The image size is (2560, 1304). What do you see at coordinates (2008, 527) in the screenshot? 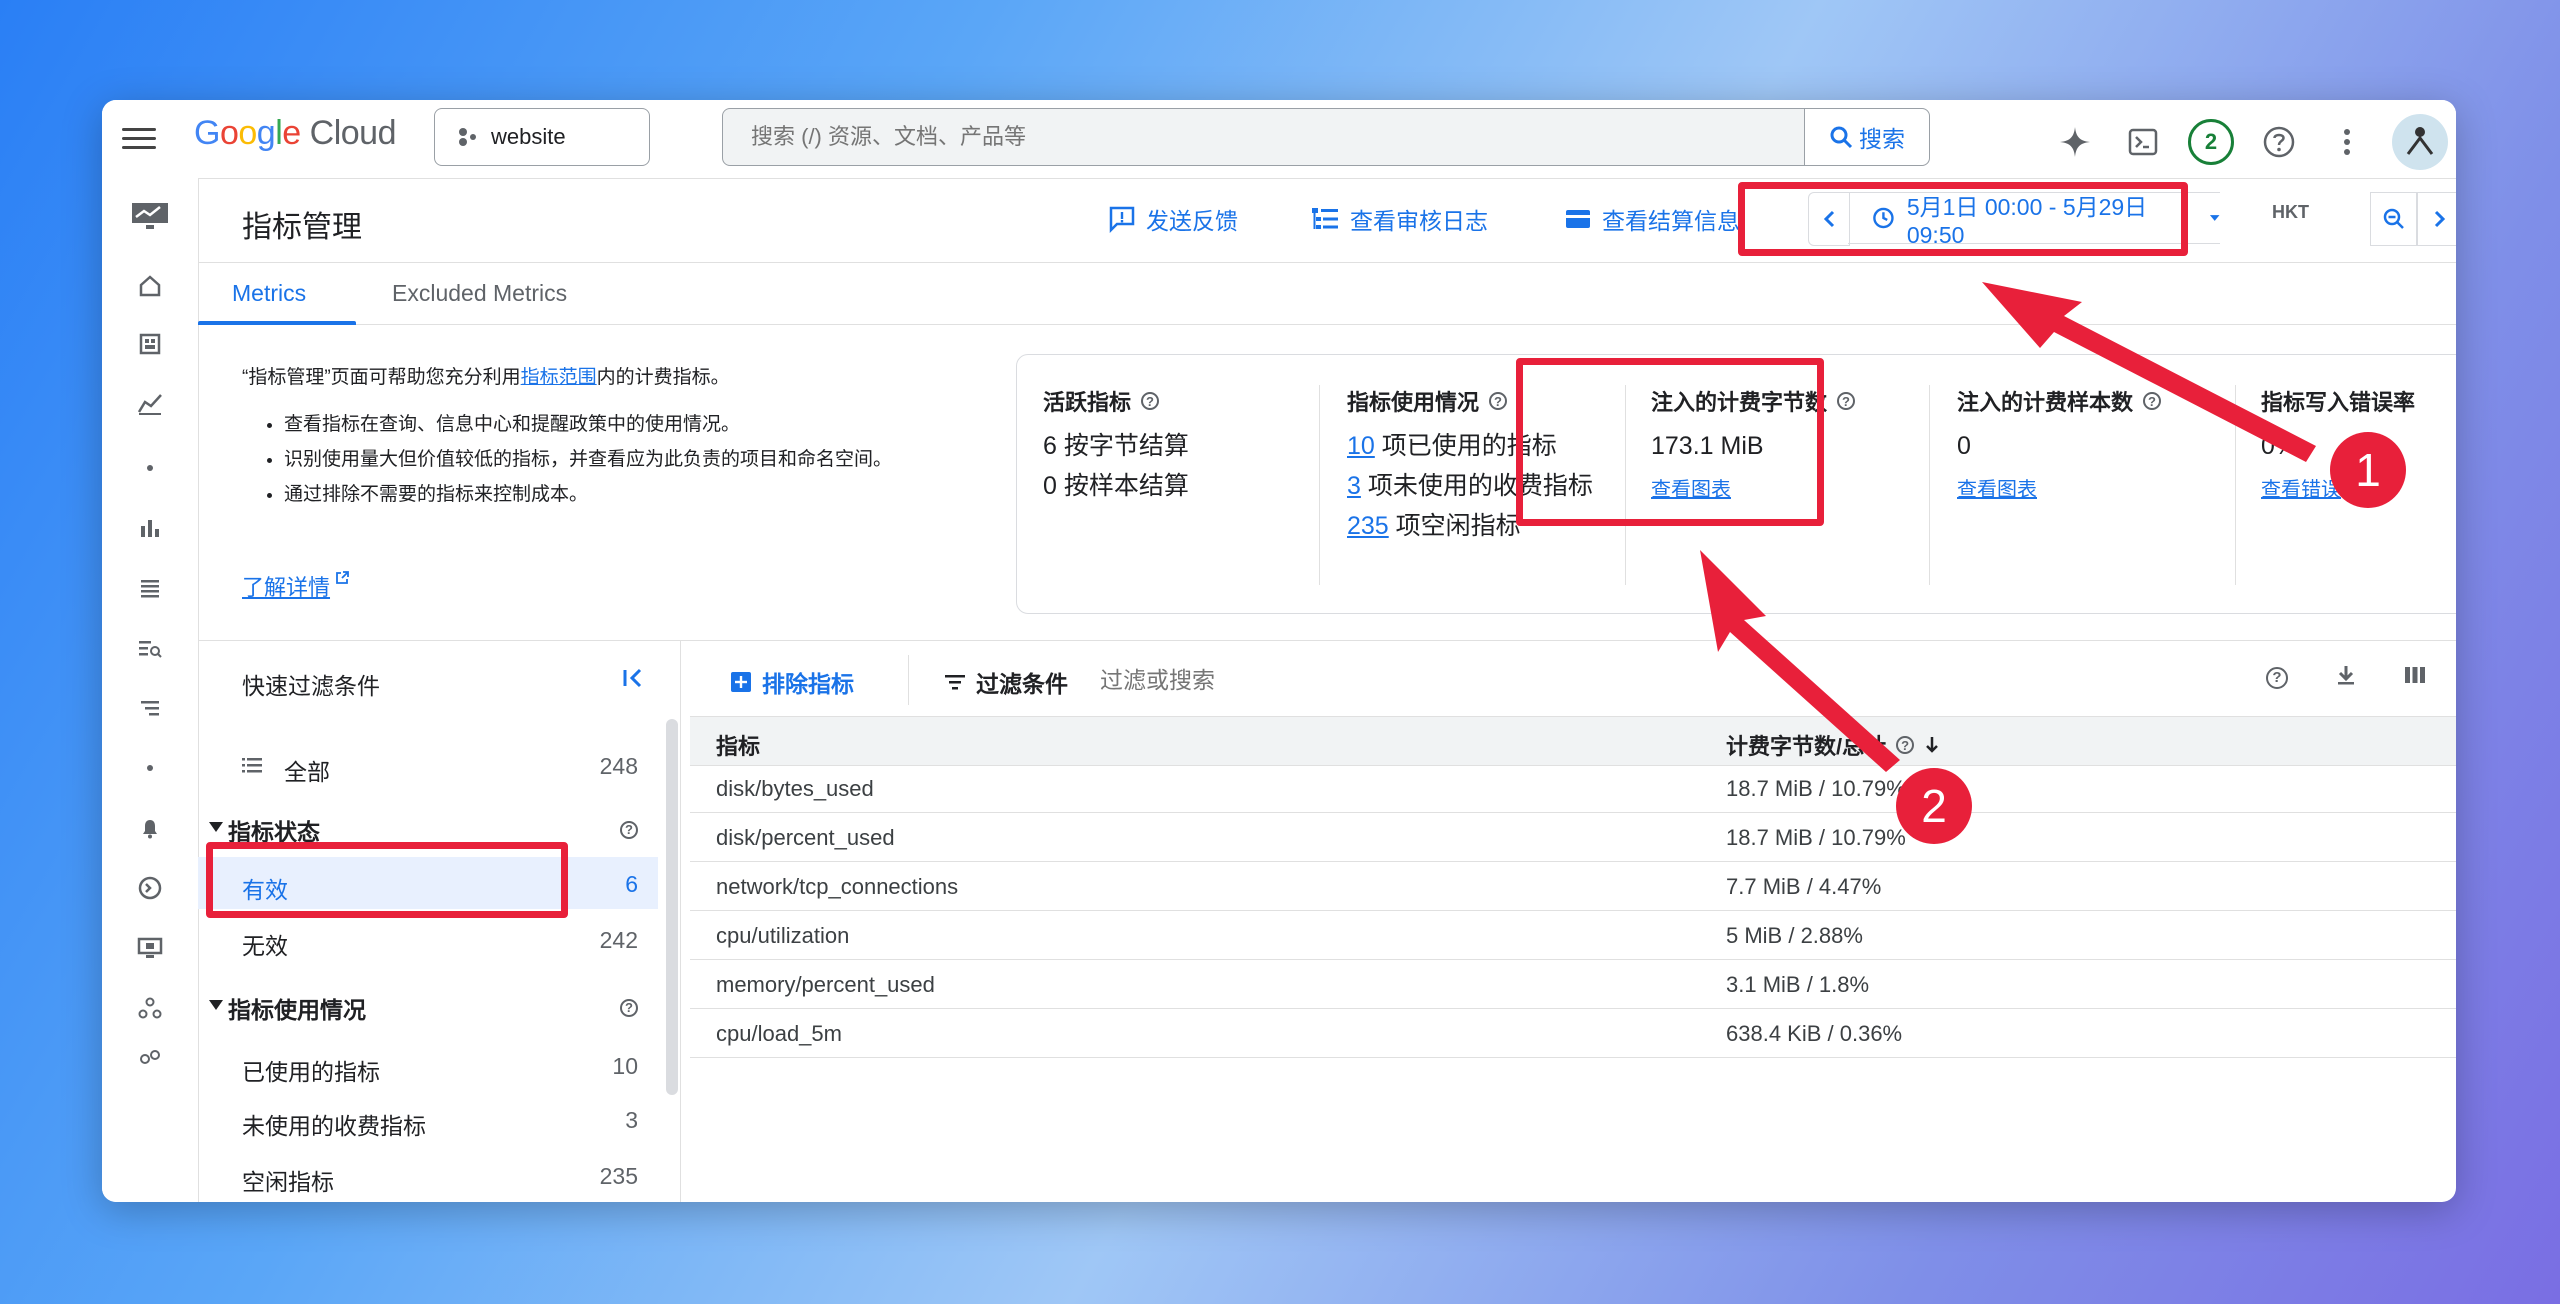
I see `annotation-arrows` at bounding box center [2008, 527].